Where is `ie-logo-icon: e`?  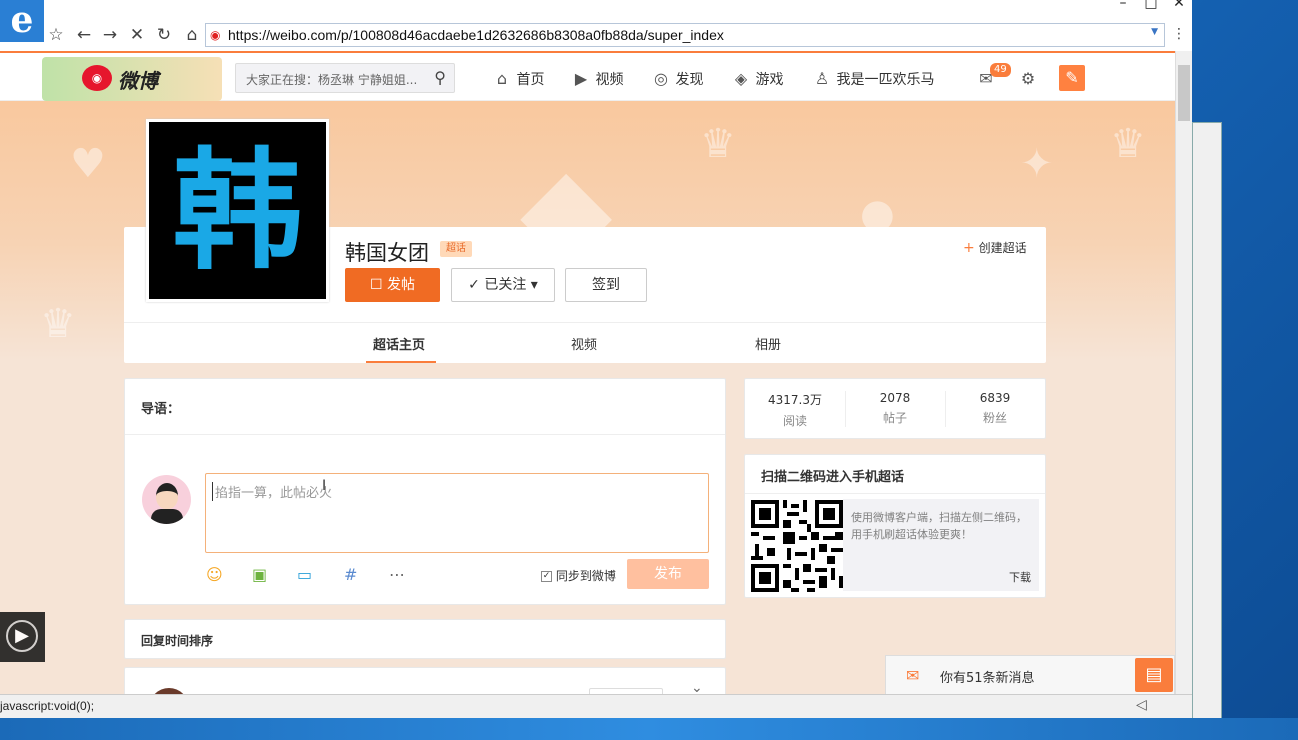
ie-logo-icon: e is located at coordinates (22, 21).